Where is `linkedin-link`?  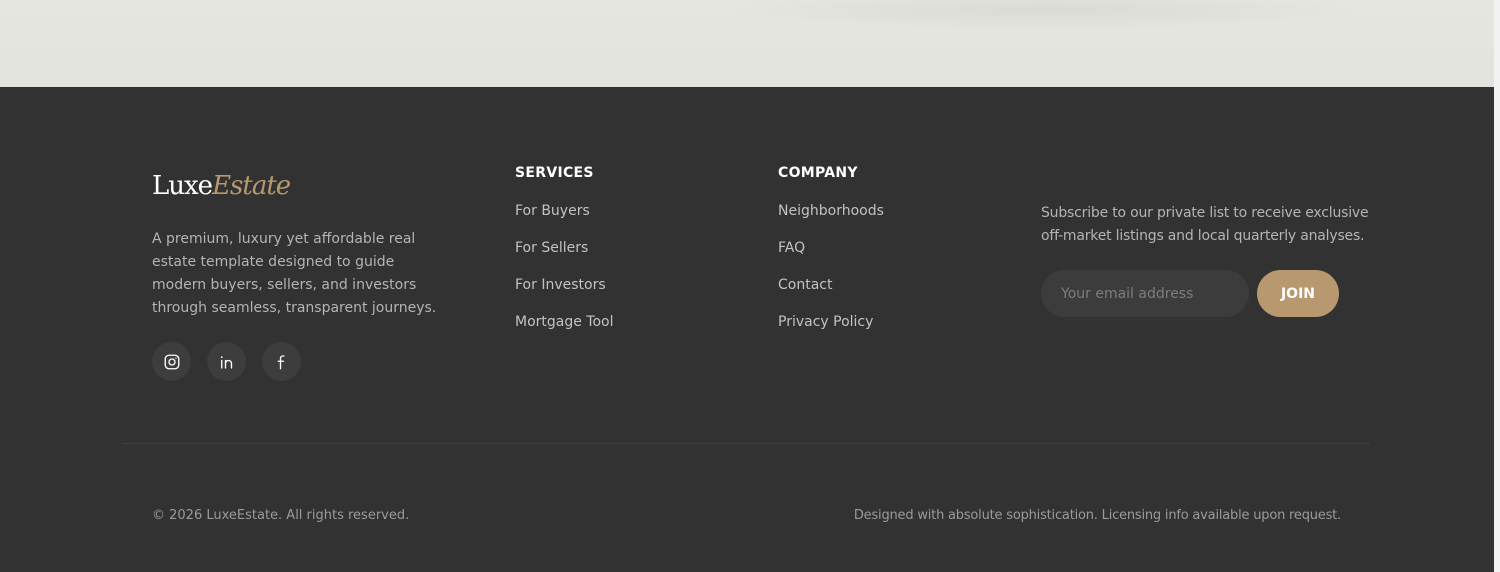
linkedin-link is located at coordinates (226, 361).